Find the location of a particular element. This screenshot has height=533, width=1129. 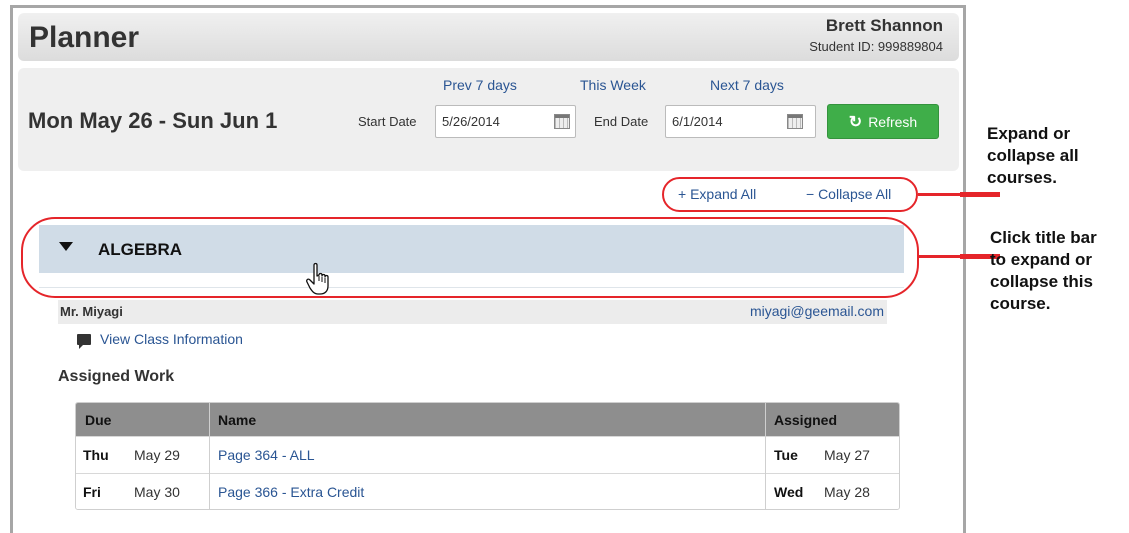

next-7-days-link: Next 7 days is located at coordinates (747, 85).